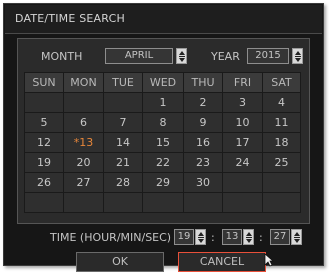  Describe the element at coordinates (70, 18) in the screenshot. I see `dialog-title: DATE/TIME SEARCH` at that location.